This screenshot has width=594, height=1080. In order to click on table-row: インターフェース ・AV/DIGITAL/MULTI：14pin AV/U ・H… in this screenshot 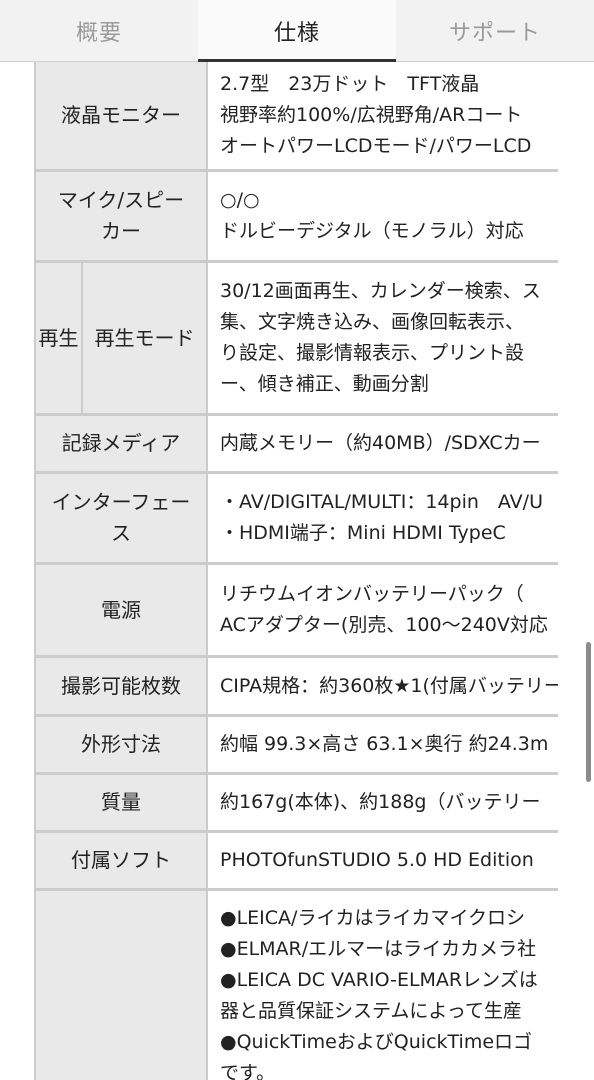, I will do `click(297, 519)`.